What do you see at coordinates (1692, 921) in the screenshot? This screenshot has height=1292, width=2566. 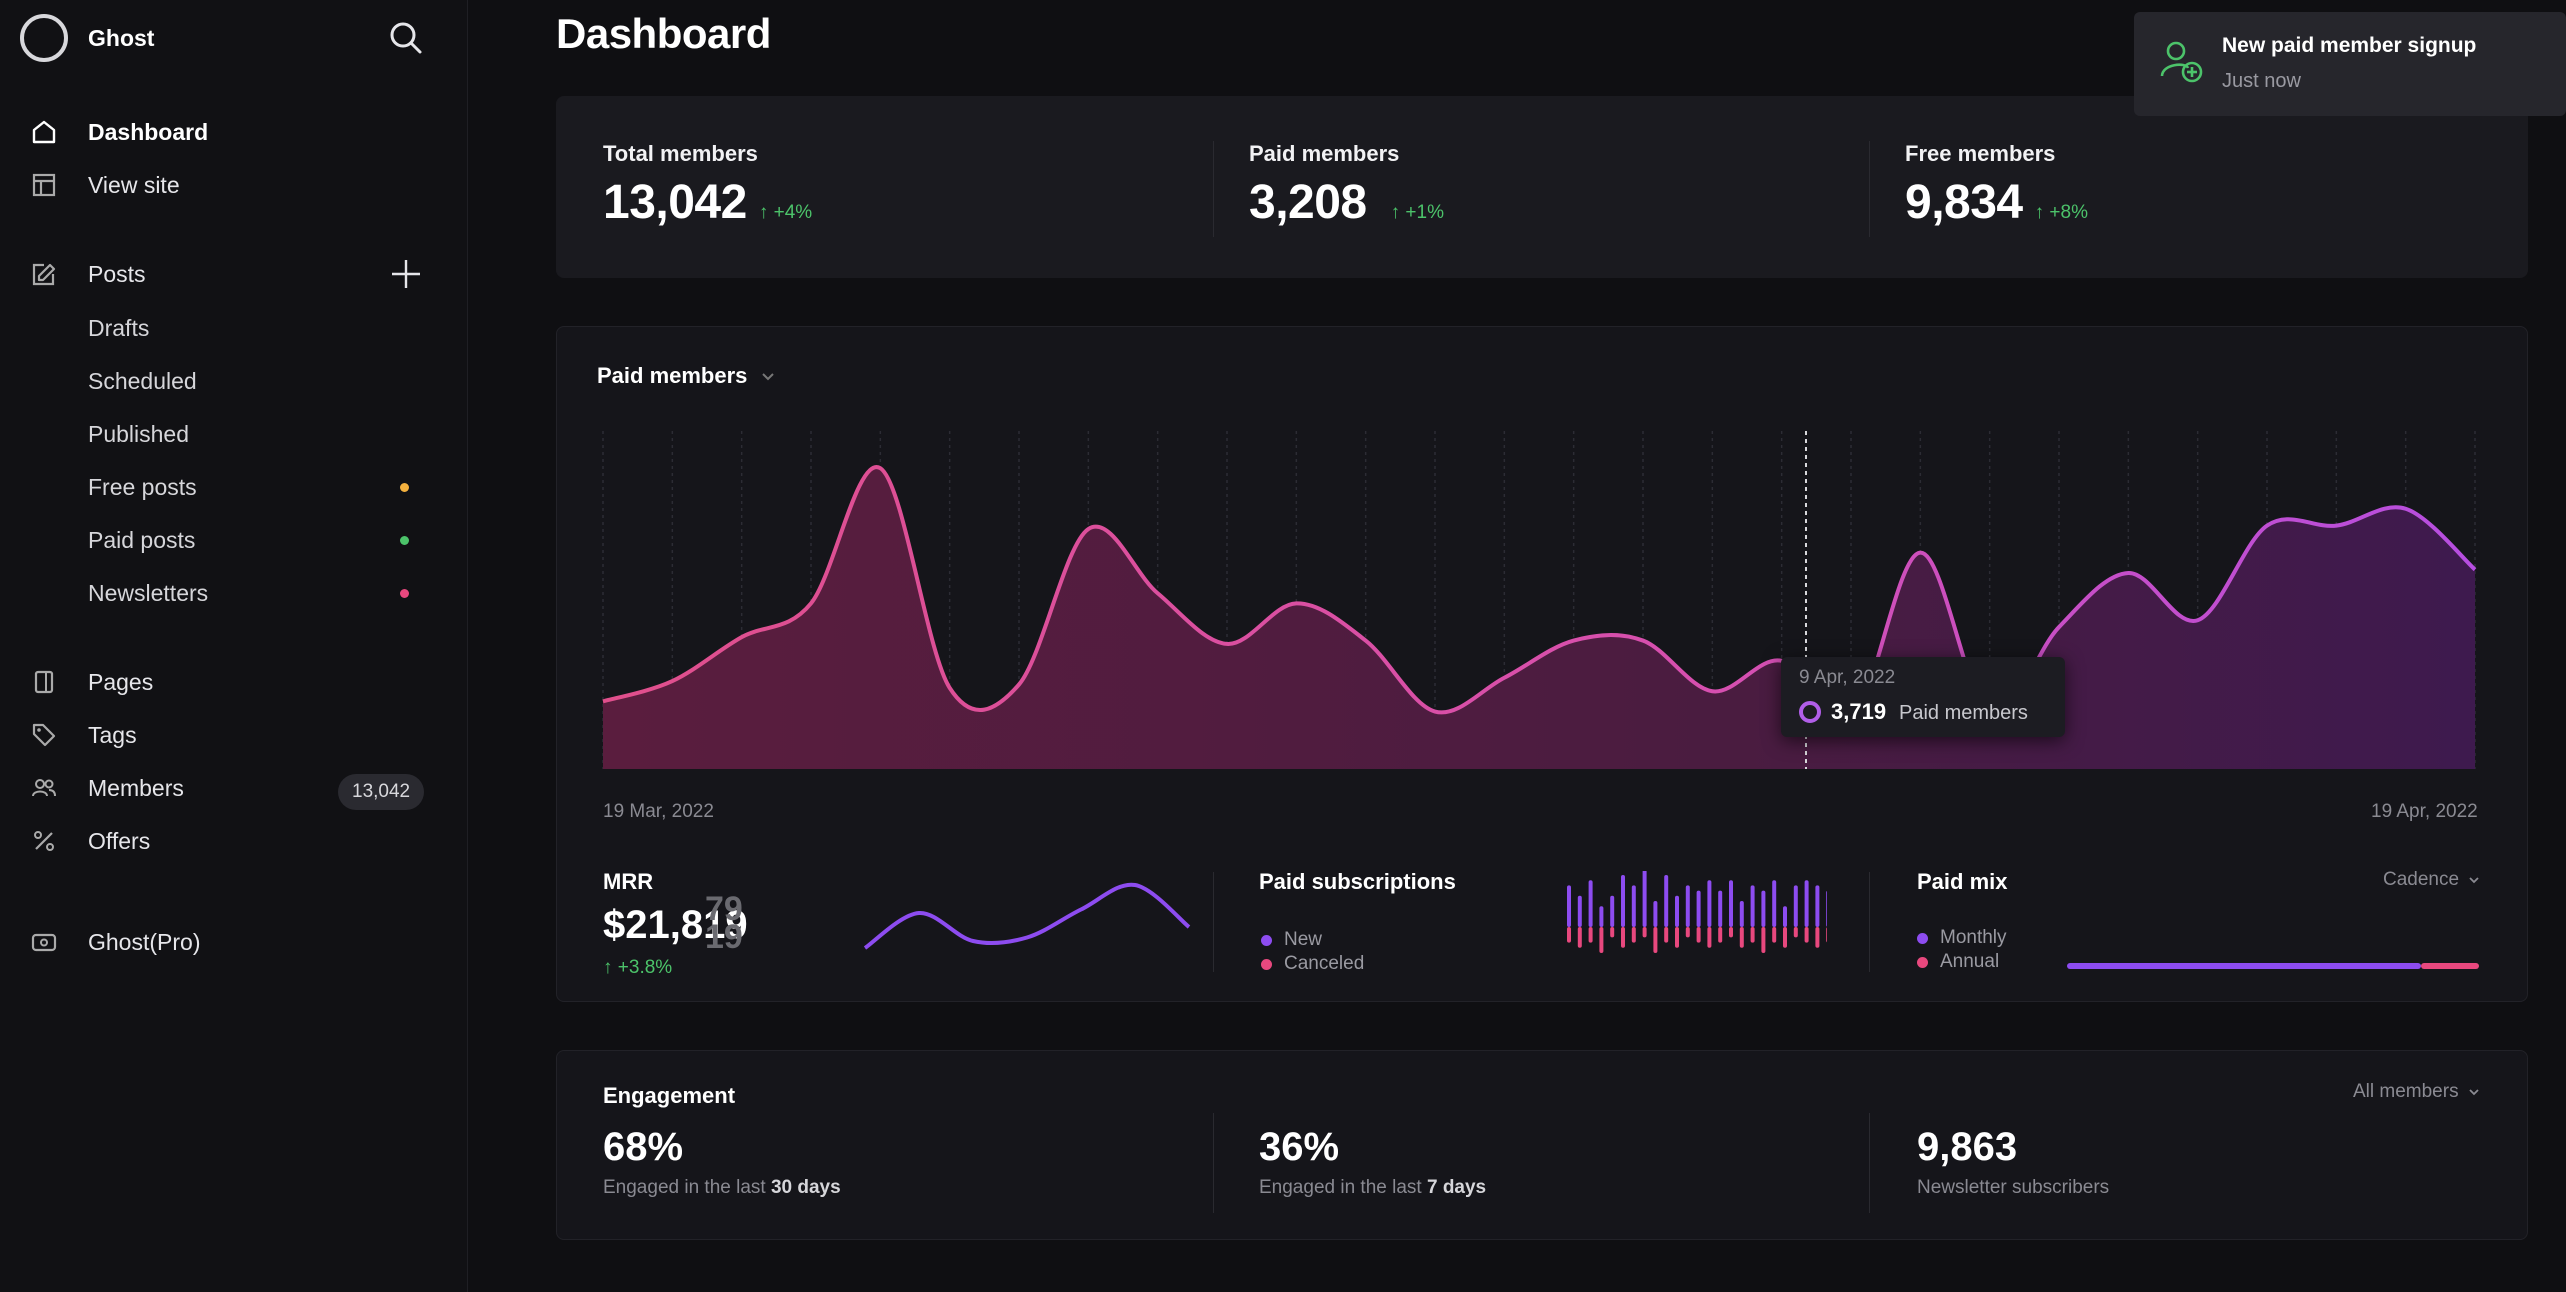 I see `paid-subscriptions-bar-chart` at bounding box center [1692, 921].